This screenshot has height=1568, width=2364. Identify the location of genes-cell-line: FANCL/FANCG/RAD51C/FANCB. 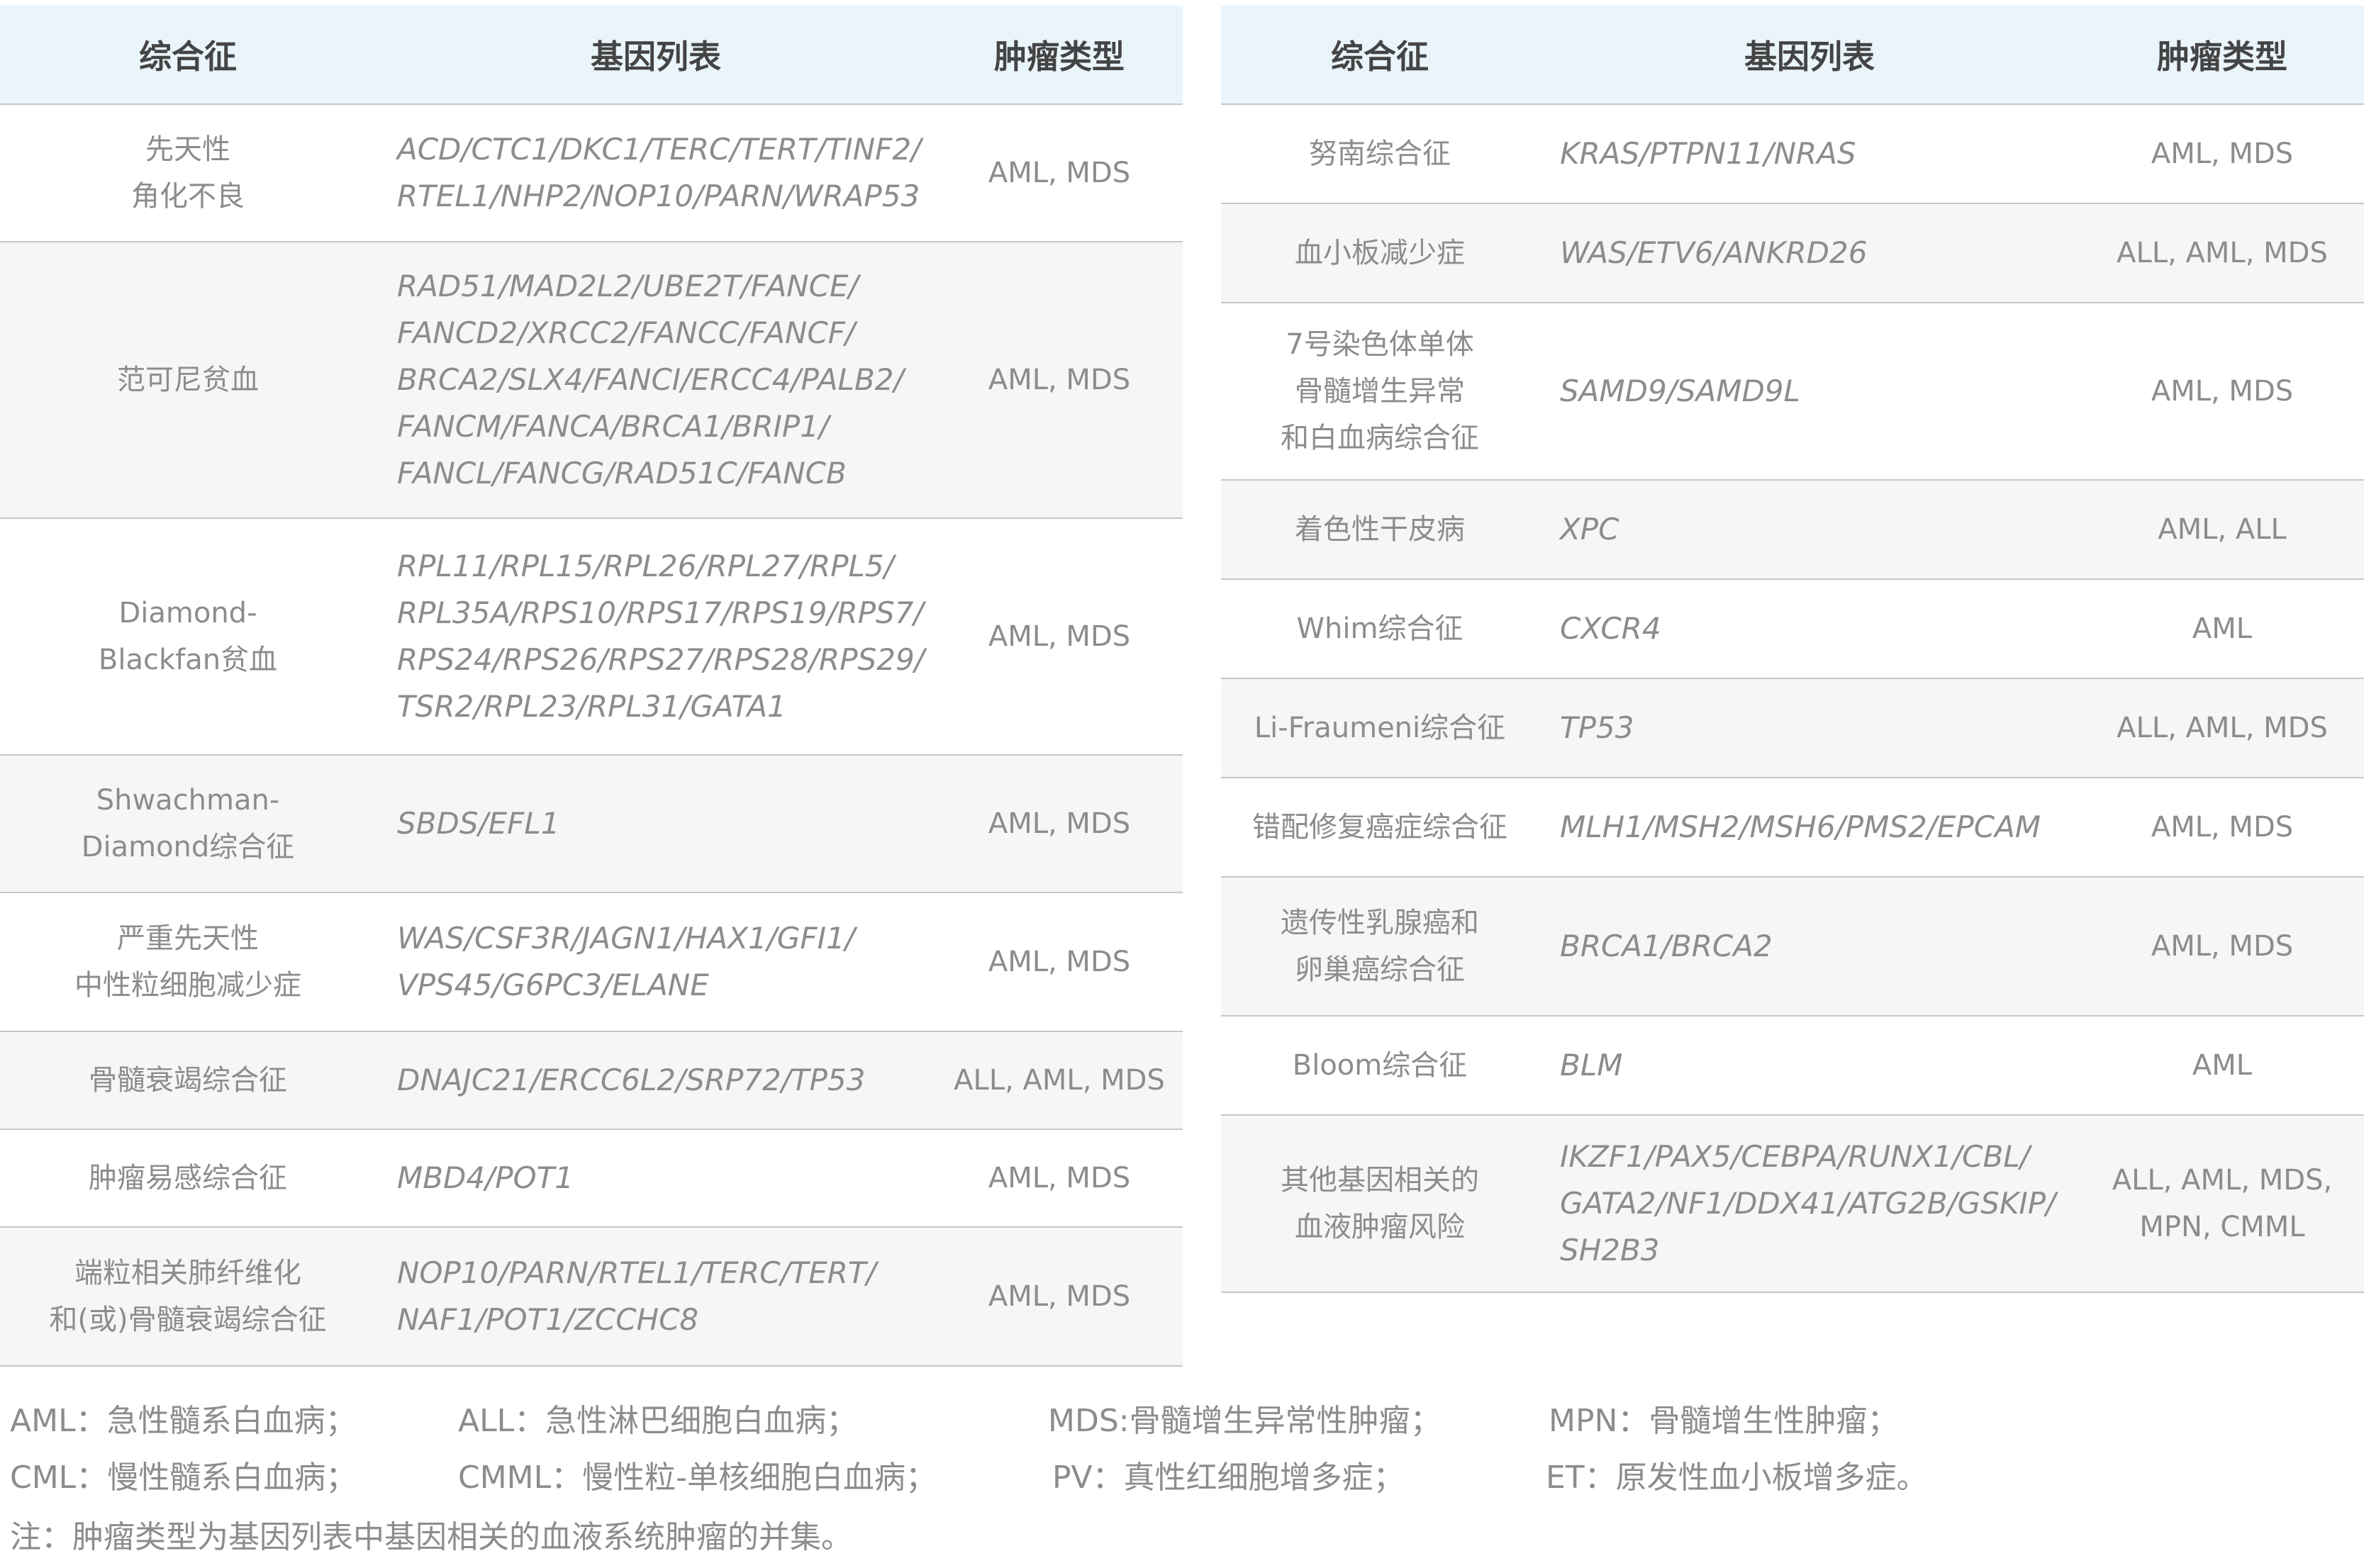
(622, 474).